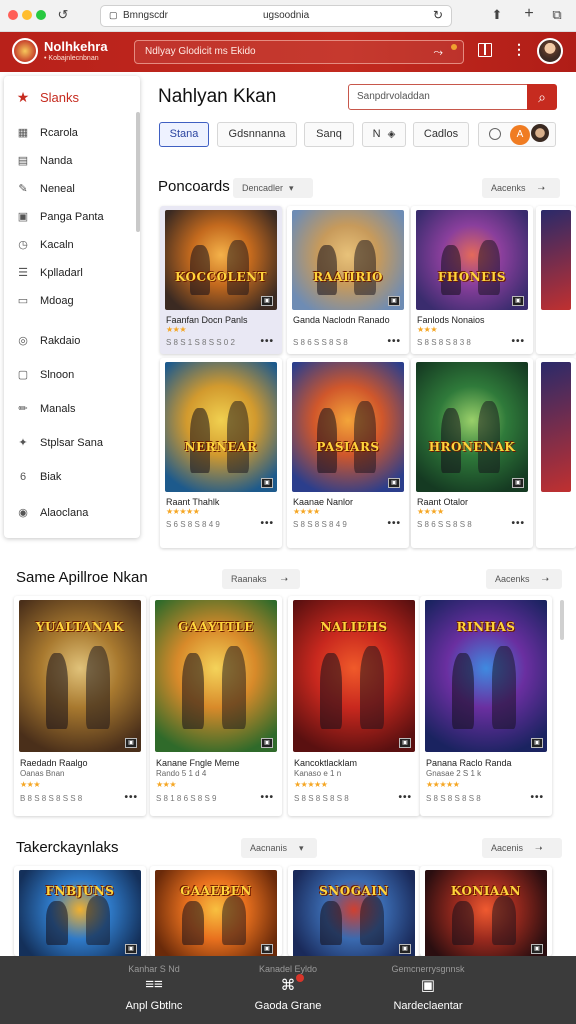 The image size is (576, 1024). What do you see at coordinates (51, 477) in the screenshot?
I see `sidebar-item-label: Biak` at bounding box center [51, 477].